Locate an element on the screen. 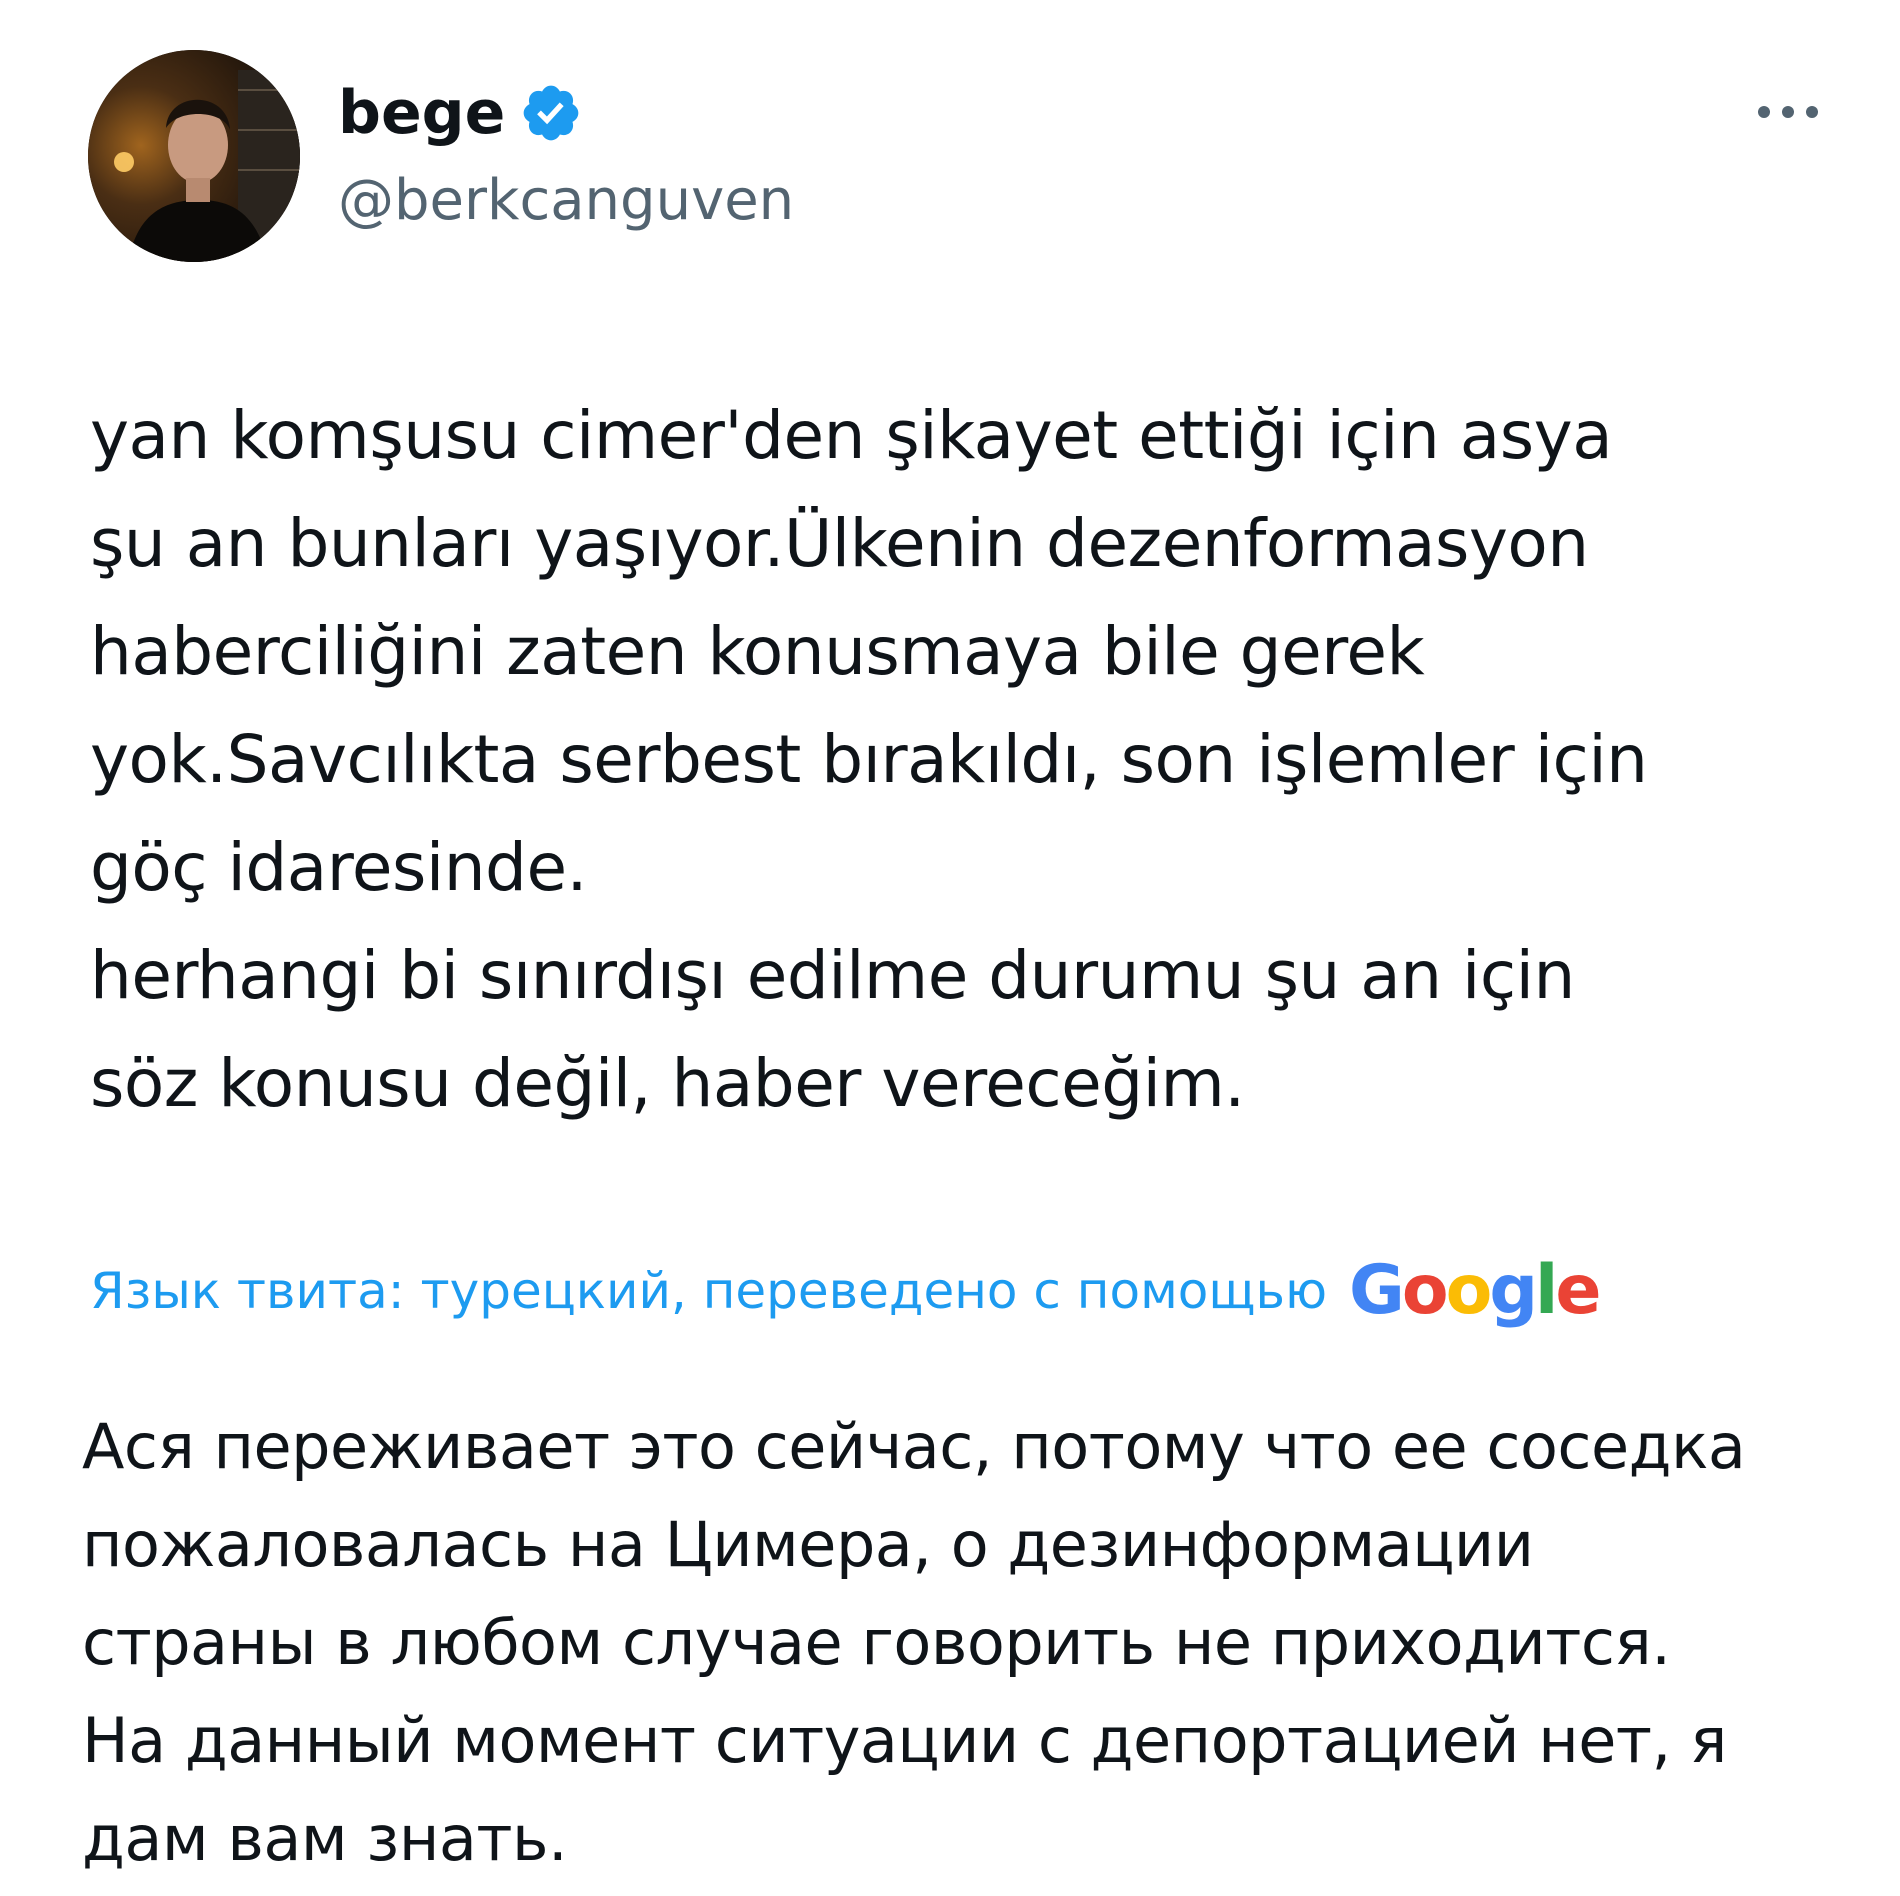 Image resolution: width=1900 pixels, height=1896 pixels. profile-photo-icon is located at coordinates (194, 156).